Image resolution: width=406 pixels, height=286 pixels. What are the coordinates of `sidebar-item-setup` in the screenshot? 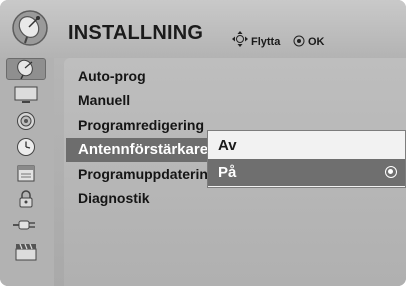 It's located at (26, 69).